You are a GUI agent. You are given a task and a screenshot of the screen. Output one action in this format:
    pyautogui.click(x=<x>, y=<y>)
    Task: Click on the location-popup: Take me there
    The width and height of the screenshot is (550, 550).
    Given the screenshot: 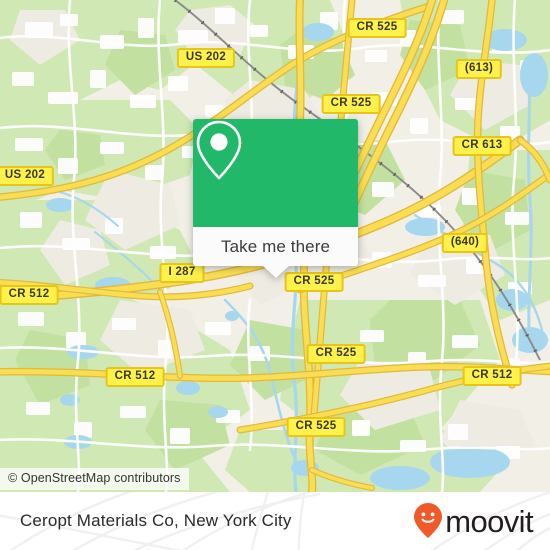 What is the action you would take?
    pyautogui.click(x=275, y=198)
    